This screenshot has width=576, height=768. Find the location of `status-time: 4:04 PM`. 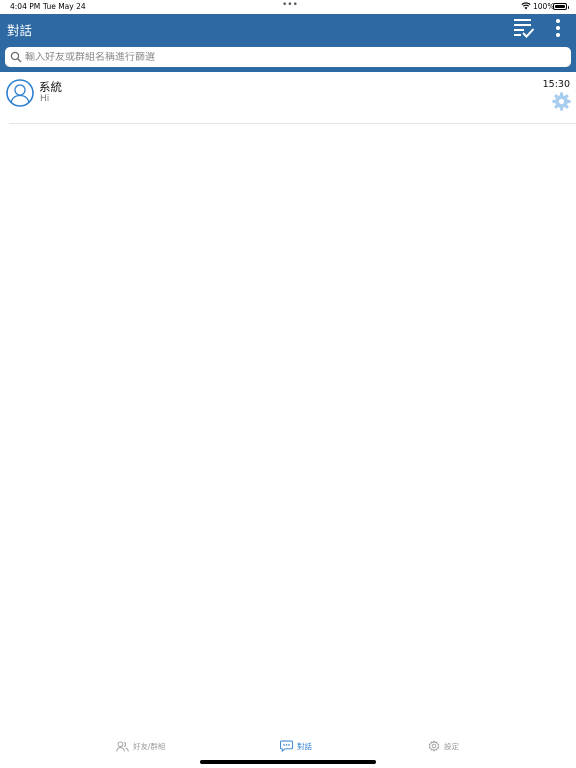

status-time: 4:04 PM is located at coordinates (25, 6).